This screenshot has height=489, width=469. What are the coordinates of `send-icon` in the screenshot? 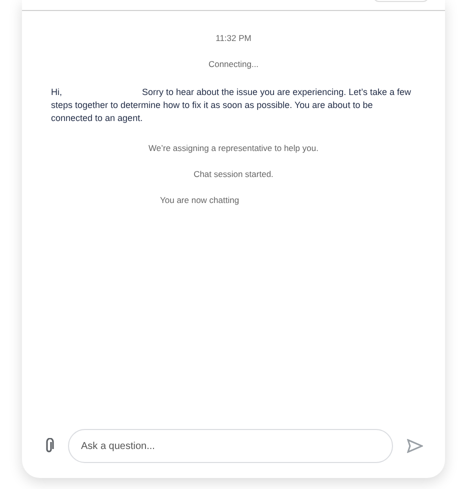 It's located at (415, 446).